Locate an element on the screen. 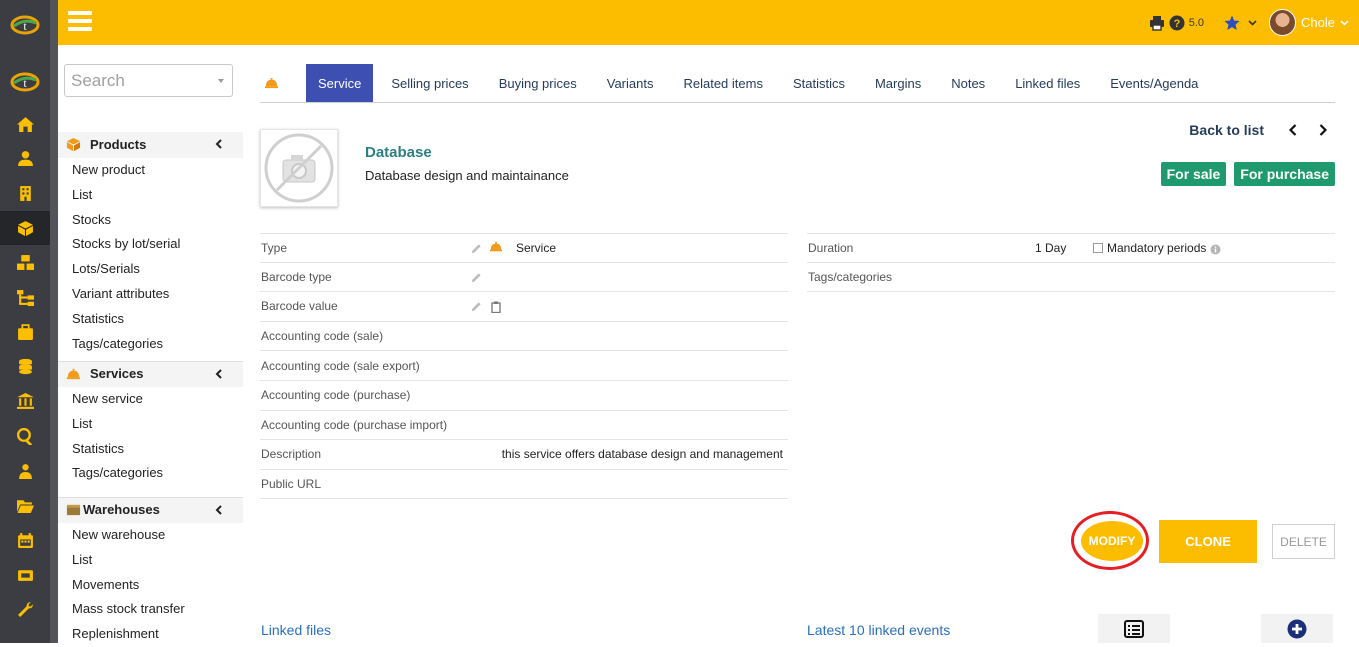 Image resolution: width=1359 pixels, height=647 pixels. menu-head-products: Products is located at coordinates (150, 144).